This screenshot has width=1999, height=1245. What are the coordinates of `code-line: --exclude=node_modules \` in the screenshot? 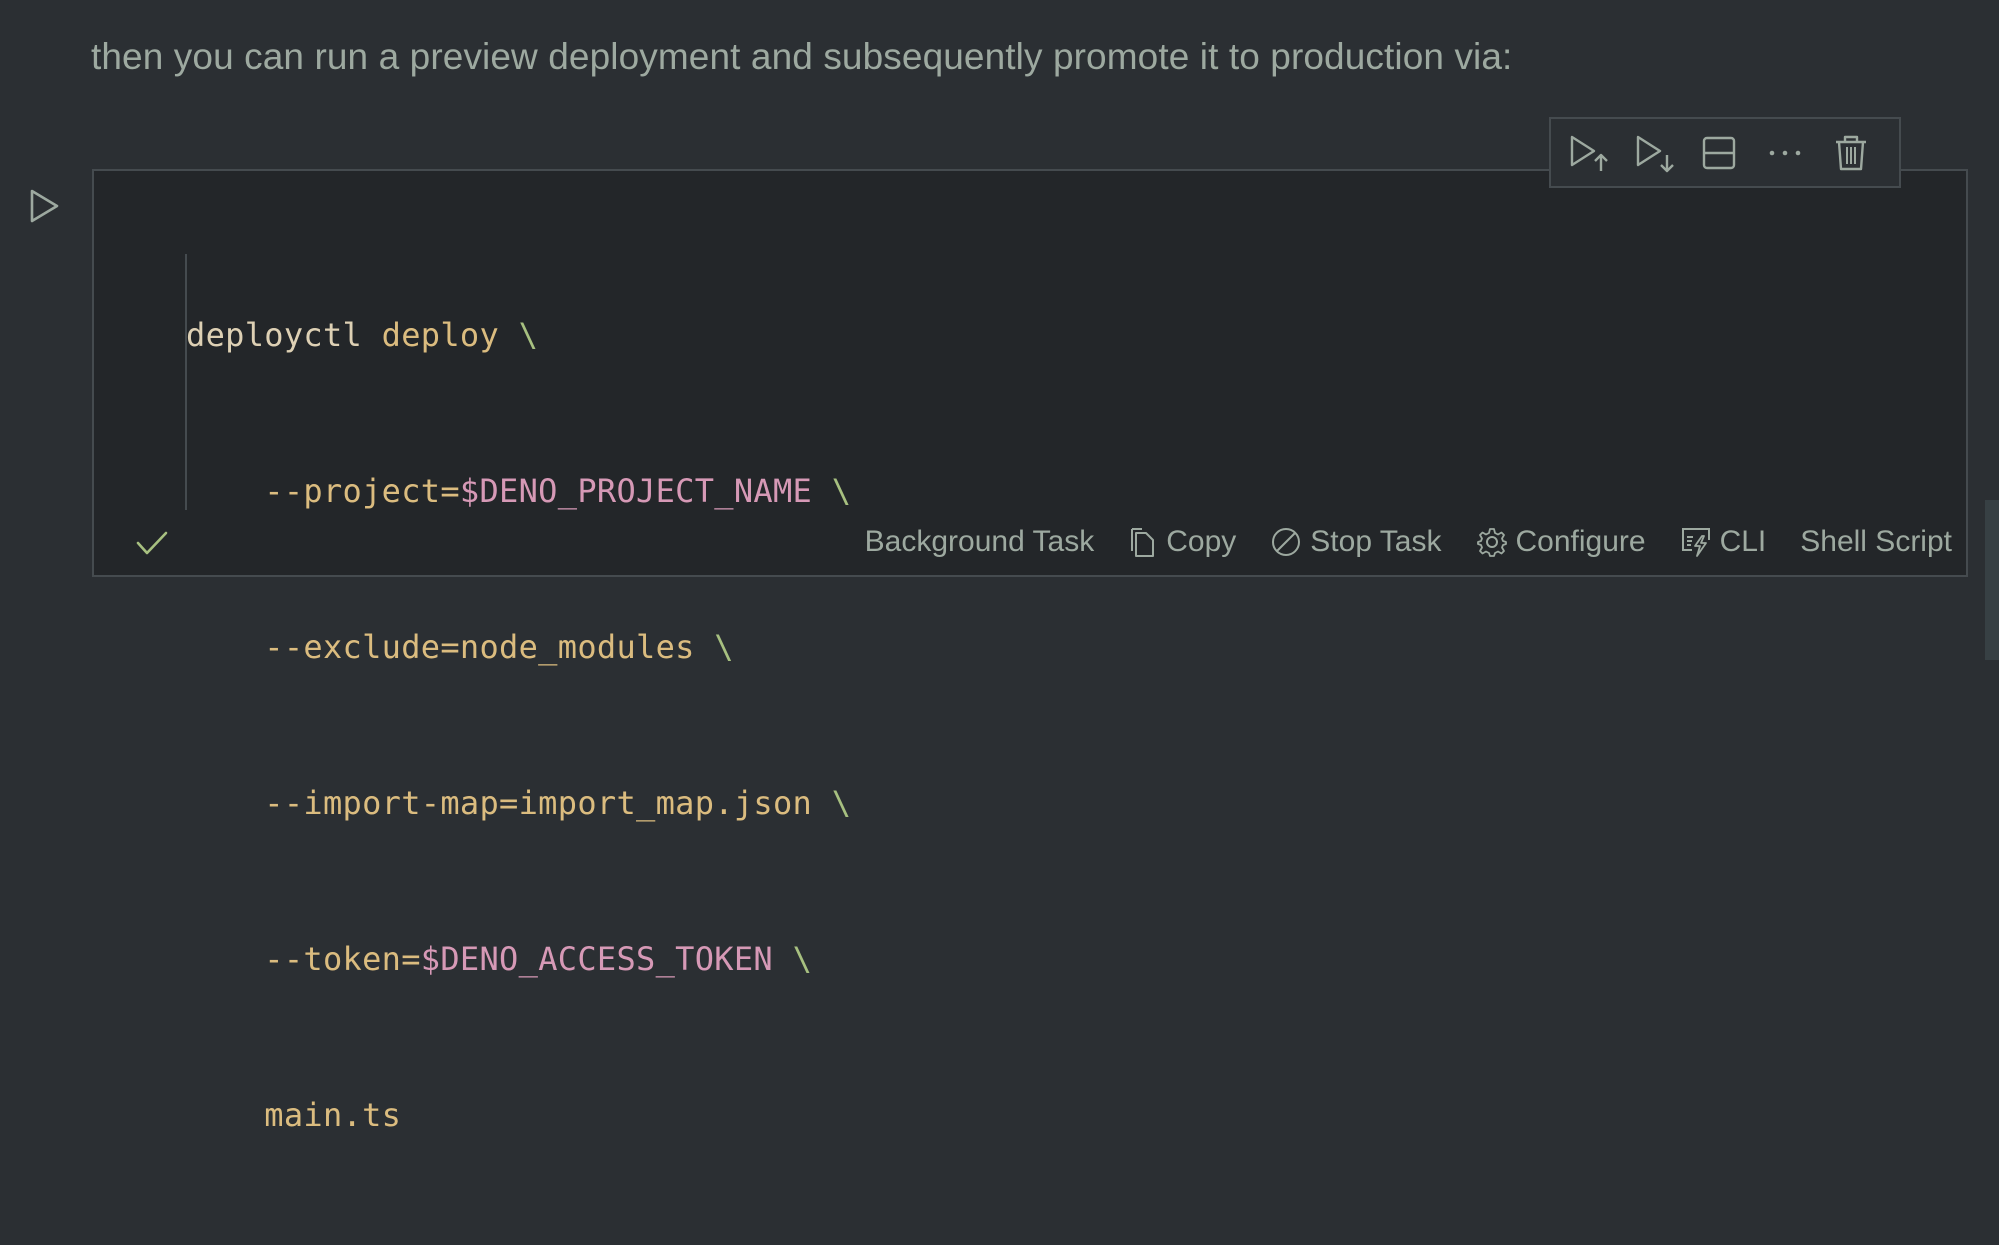 It's located at (499, 647).